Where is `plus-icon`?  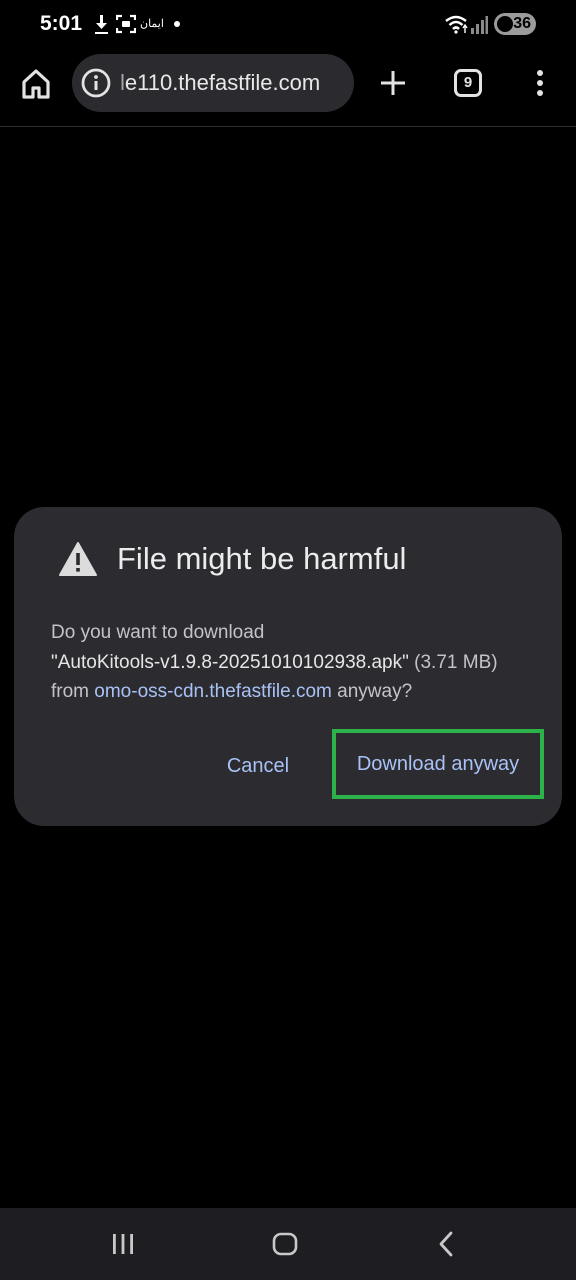 plus-icon is located at coordinates (393, 83).